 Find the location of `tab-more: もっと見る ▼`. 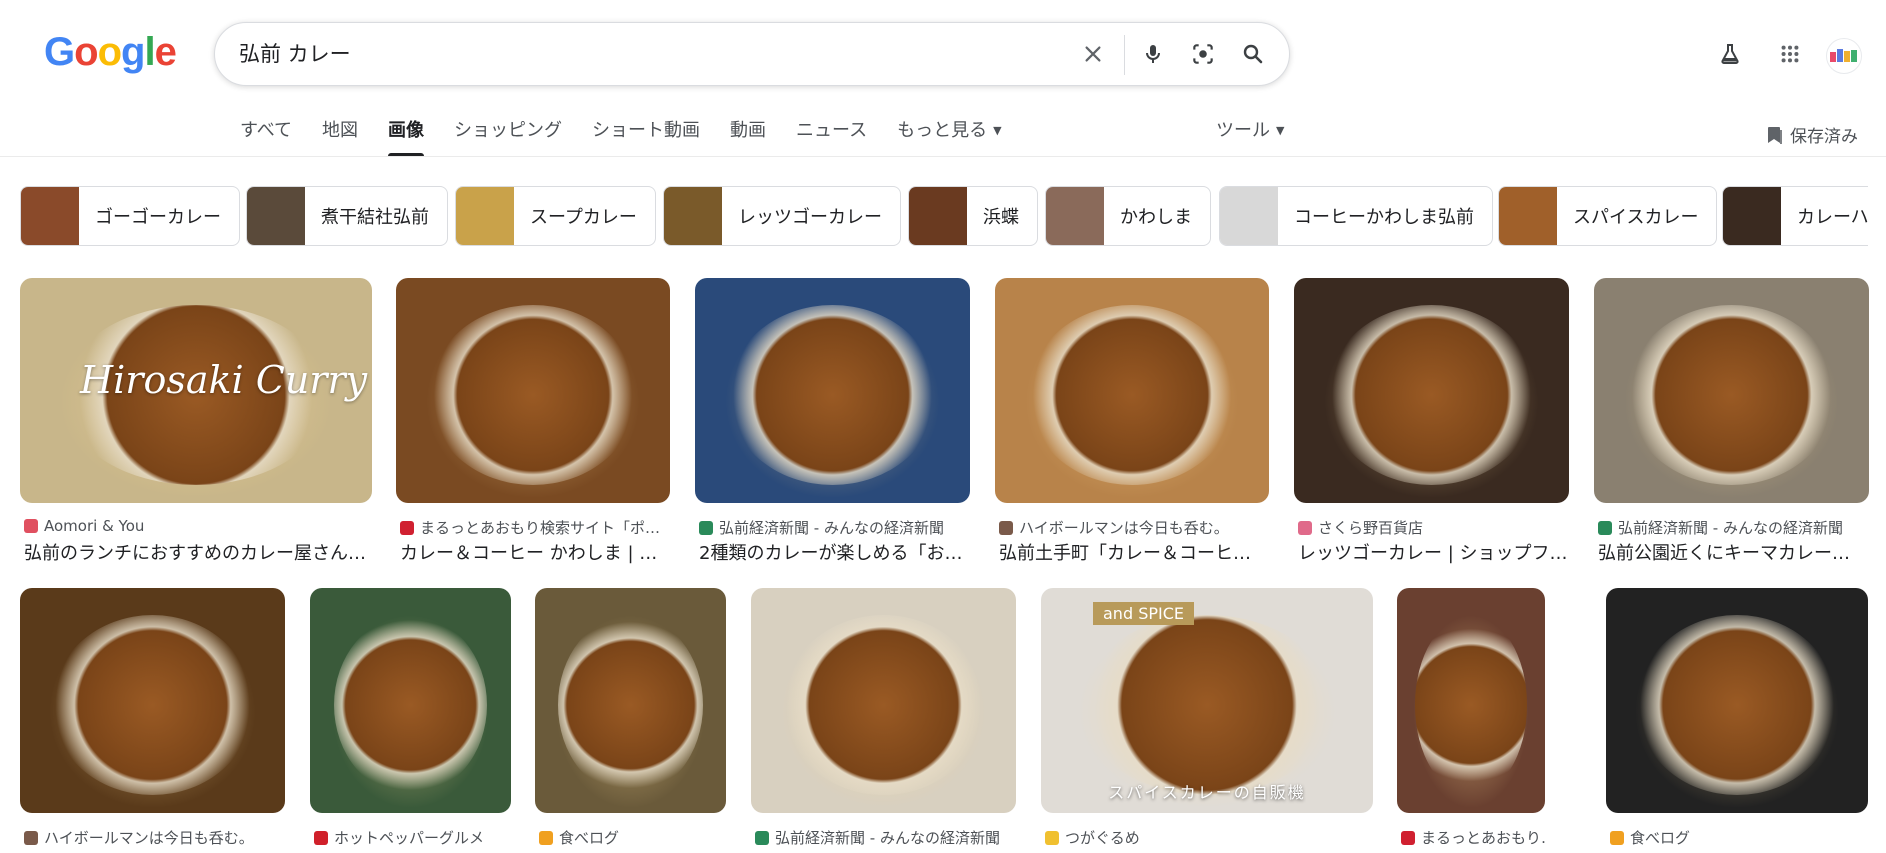

tab-more: もっと見る ▼ is located at coordinates (949, 135).